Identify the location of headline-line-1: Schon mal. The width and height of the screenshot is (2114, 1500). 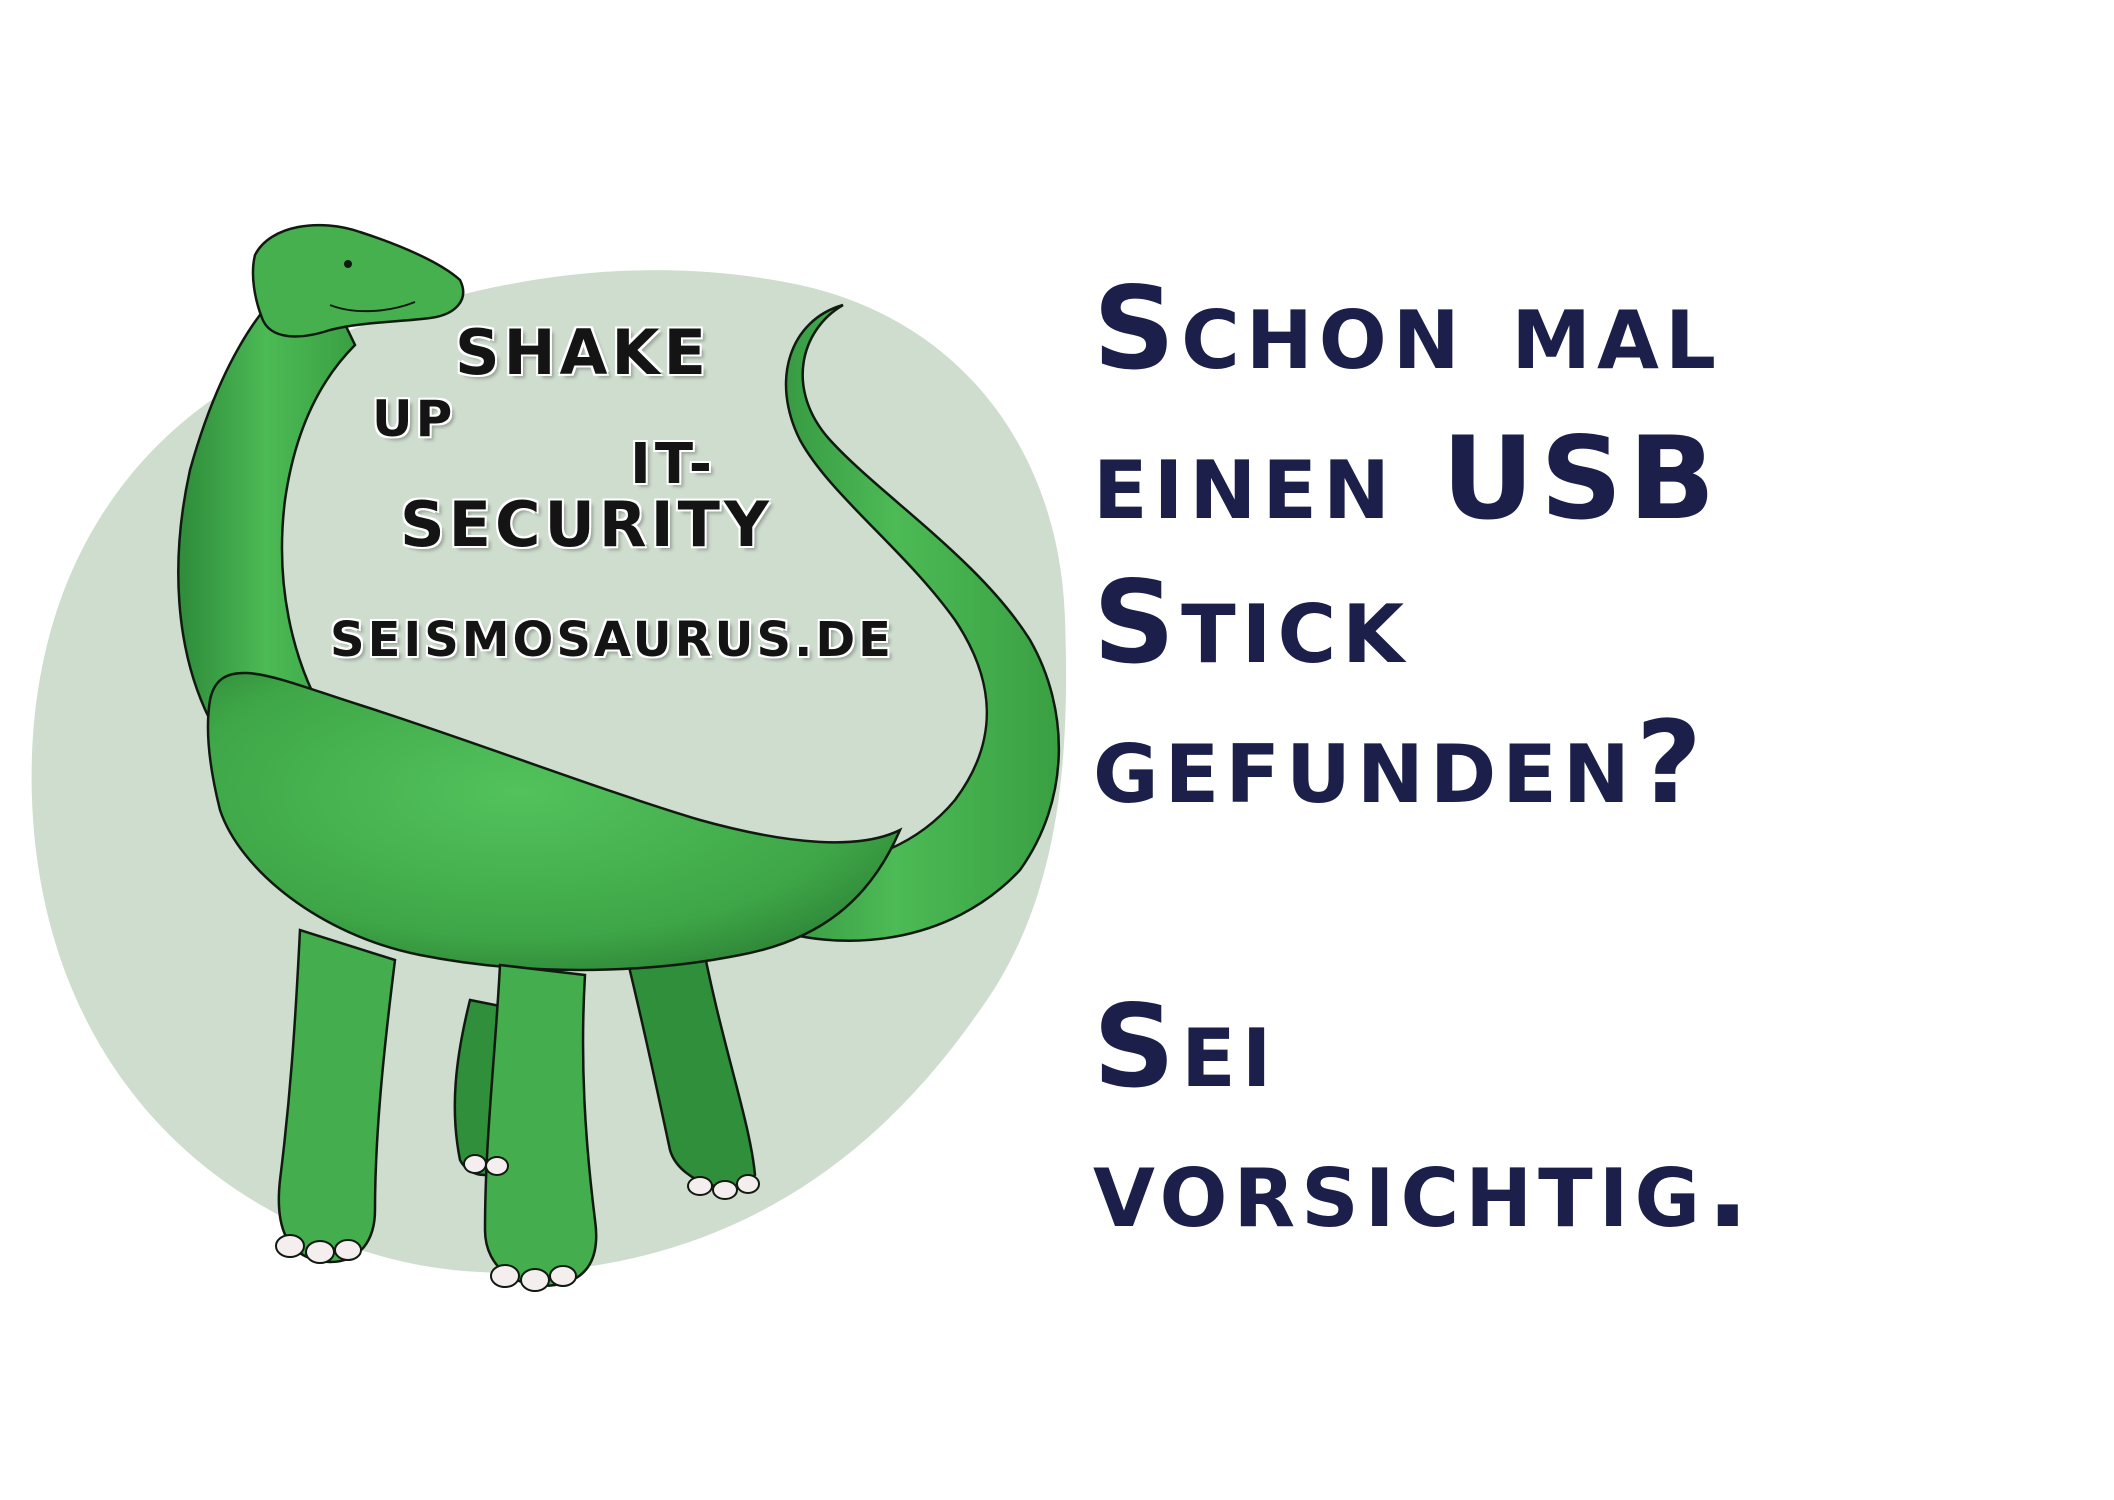
(1407, 328).